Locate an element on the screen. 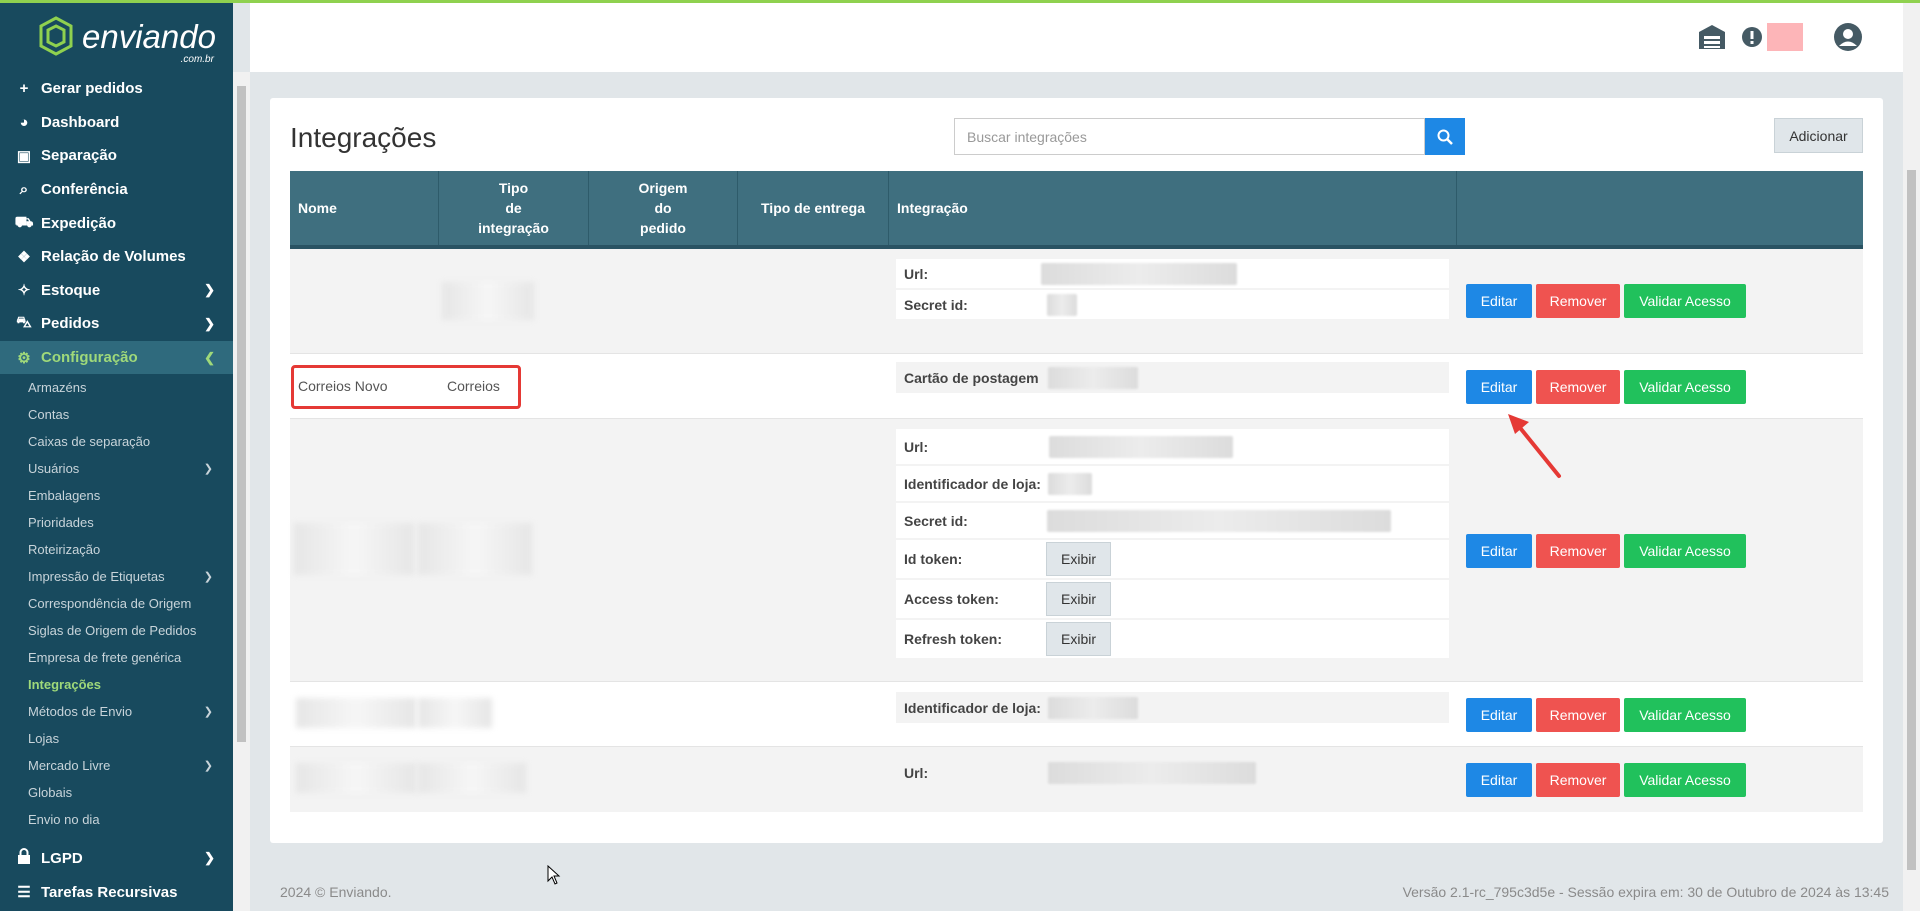  nav-label: Separação is located at coordinates (79, 156).